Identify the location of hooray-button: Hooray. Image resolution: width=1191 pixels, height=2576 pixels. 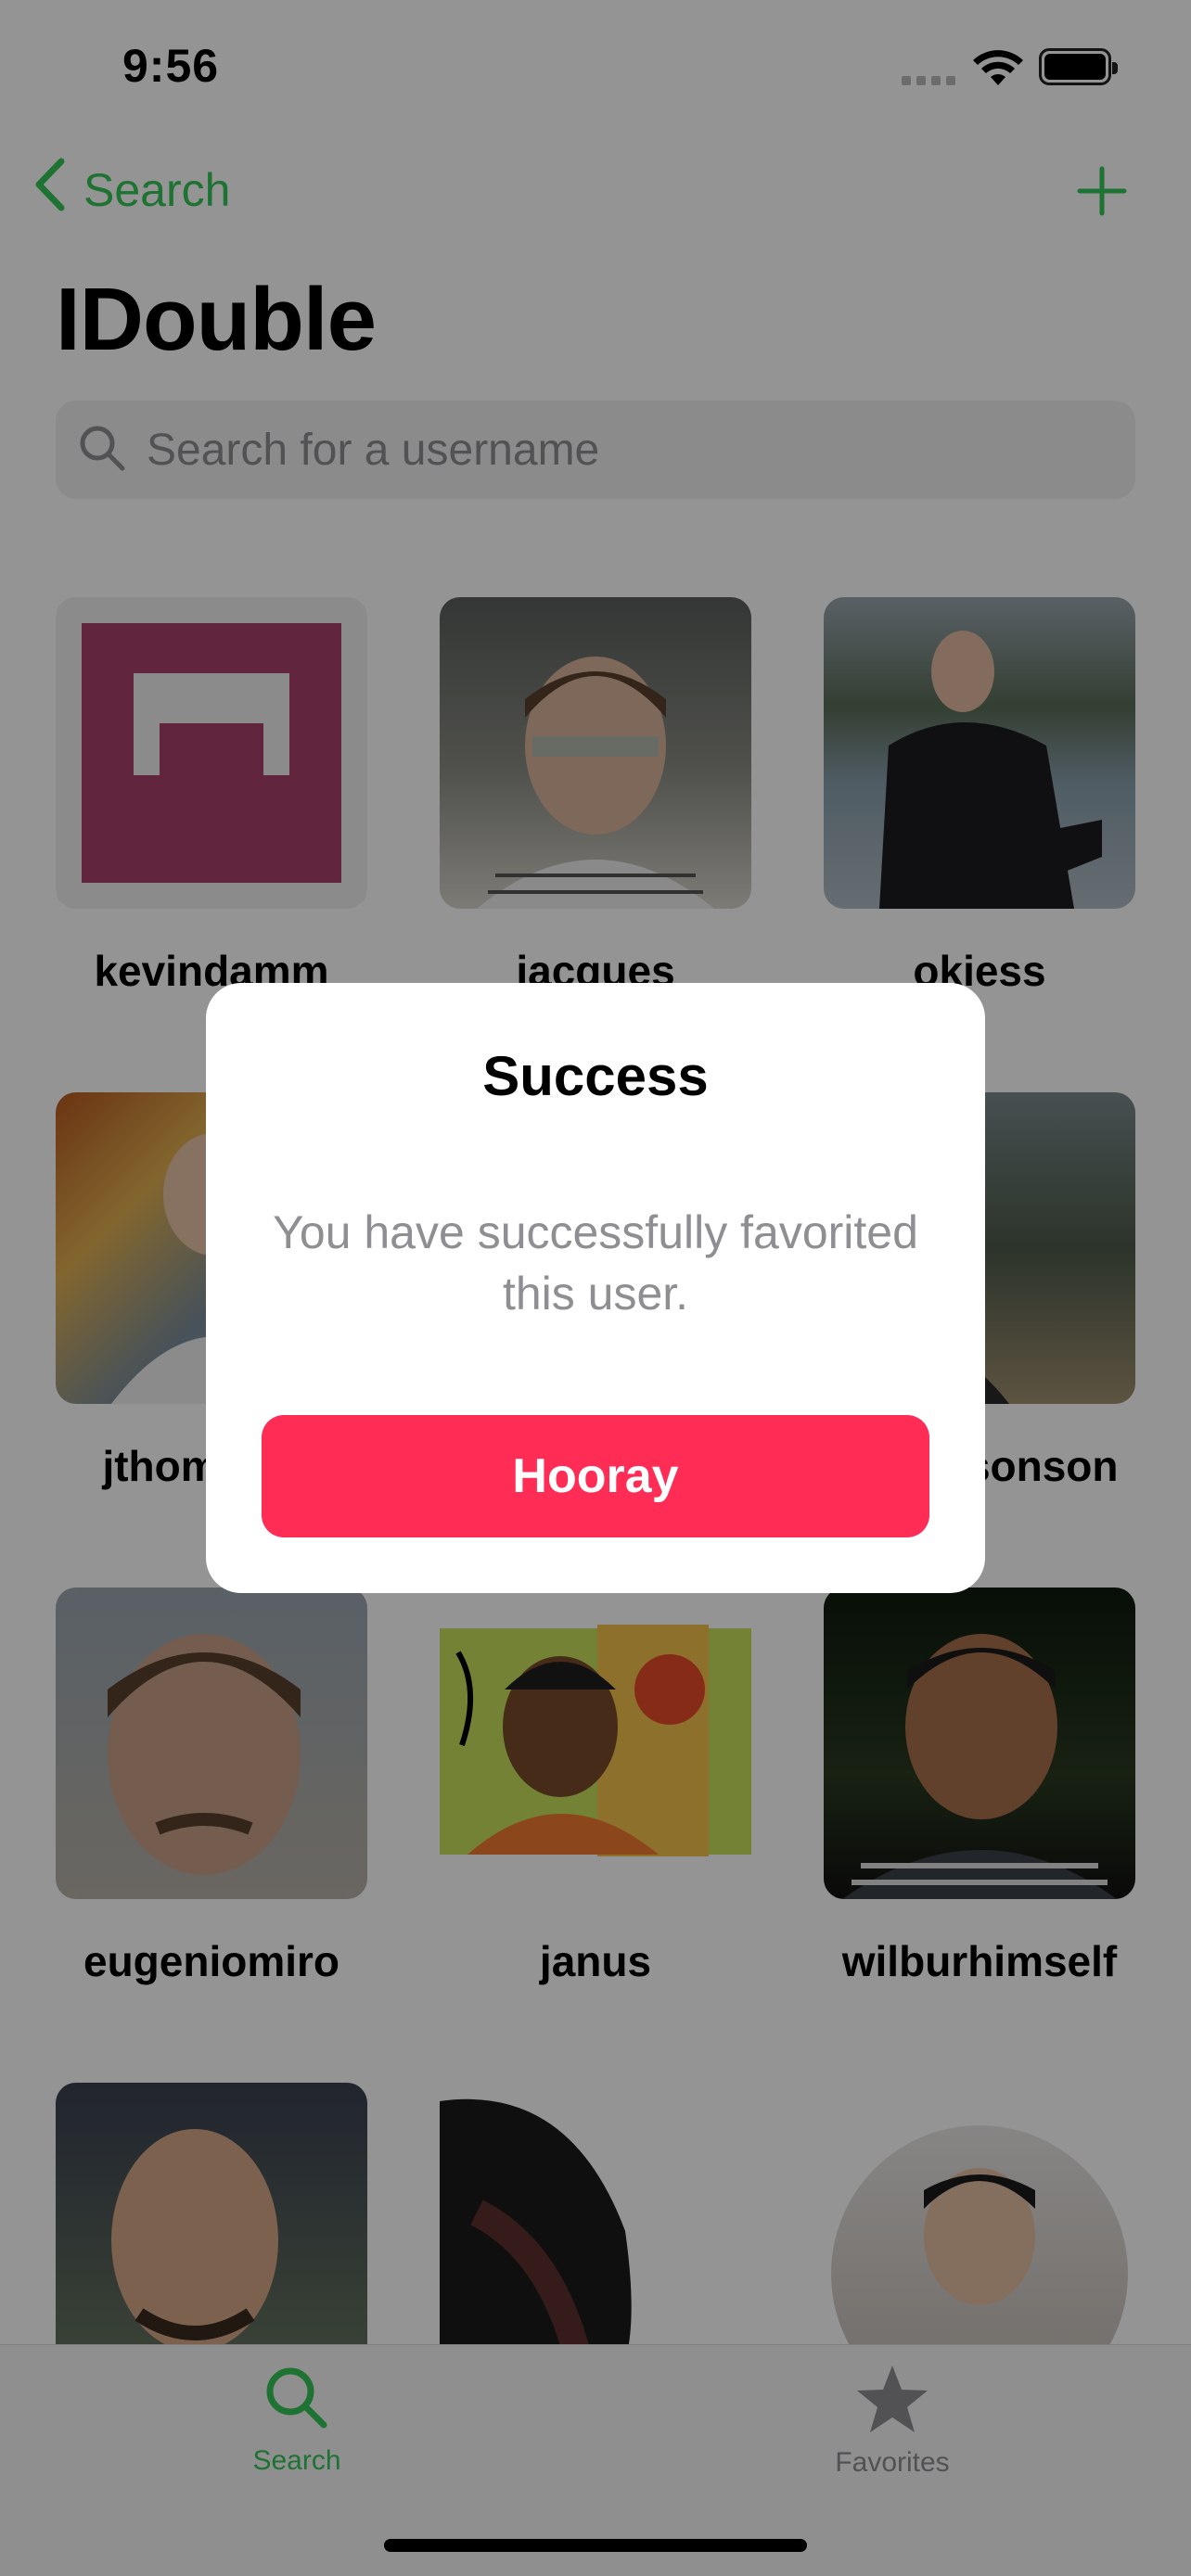
(595, 1476).